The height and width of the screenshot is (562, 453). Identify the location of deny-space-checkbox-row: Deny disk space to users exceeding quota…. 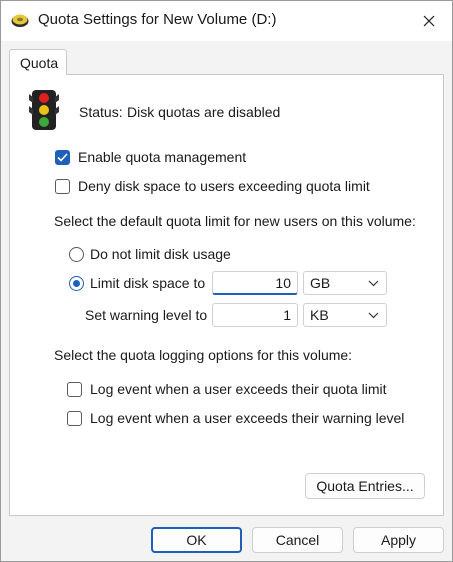
(212, 186).